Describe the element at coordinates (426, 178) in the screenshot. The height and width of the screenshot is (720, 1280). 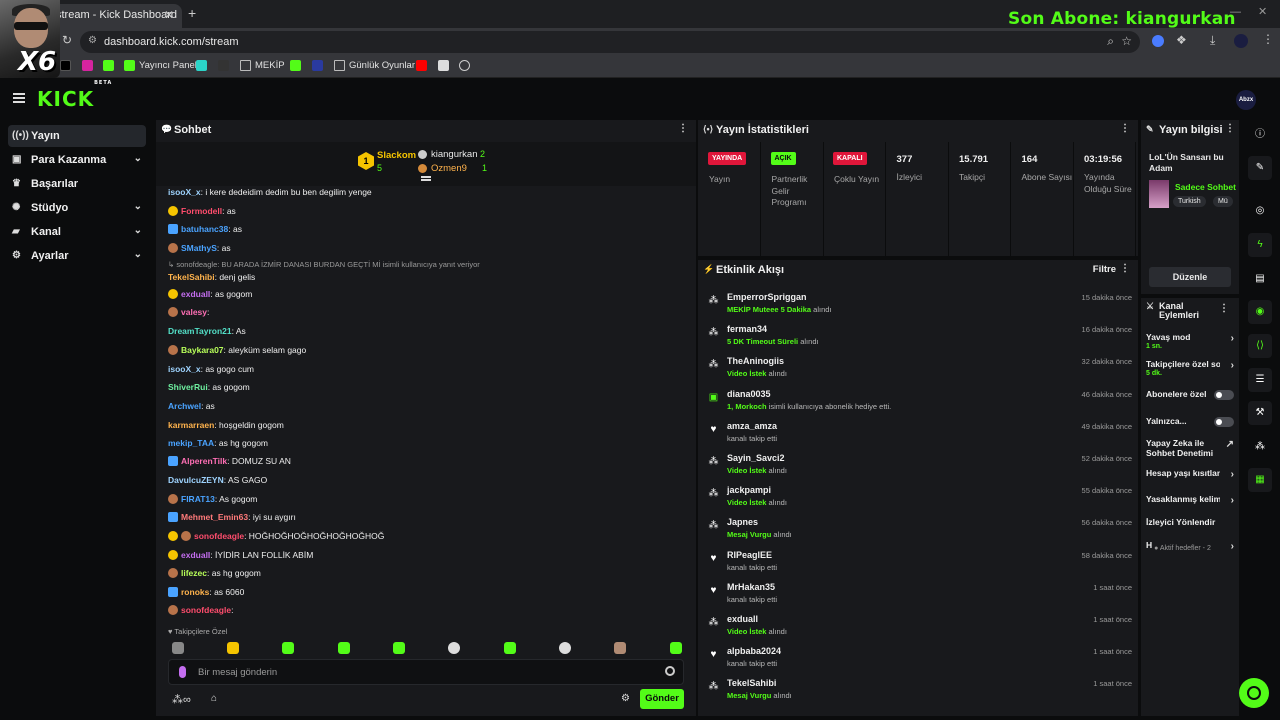
I see `expand-icon` at that location.